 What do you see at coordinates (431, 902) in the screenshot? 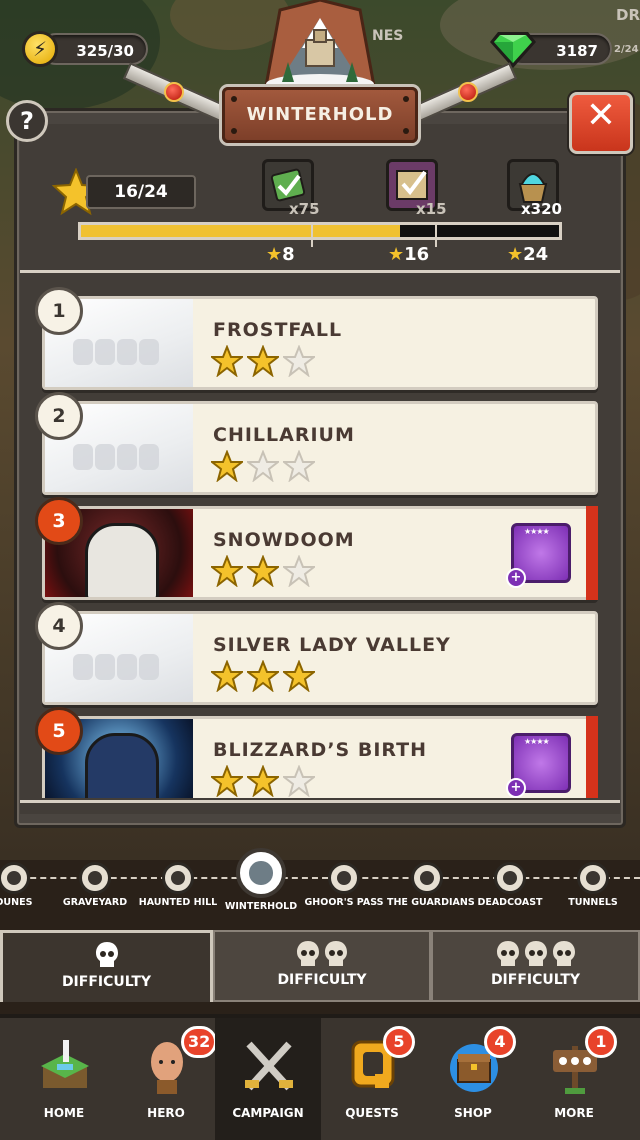
I see `region-label: THE GUARDIANS` at bounding box center [431, 902].